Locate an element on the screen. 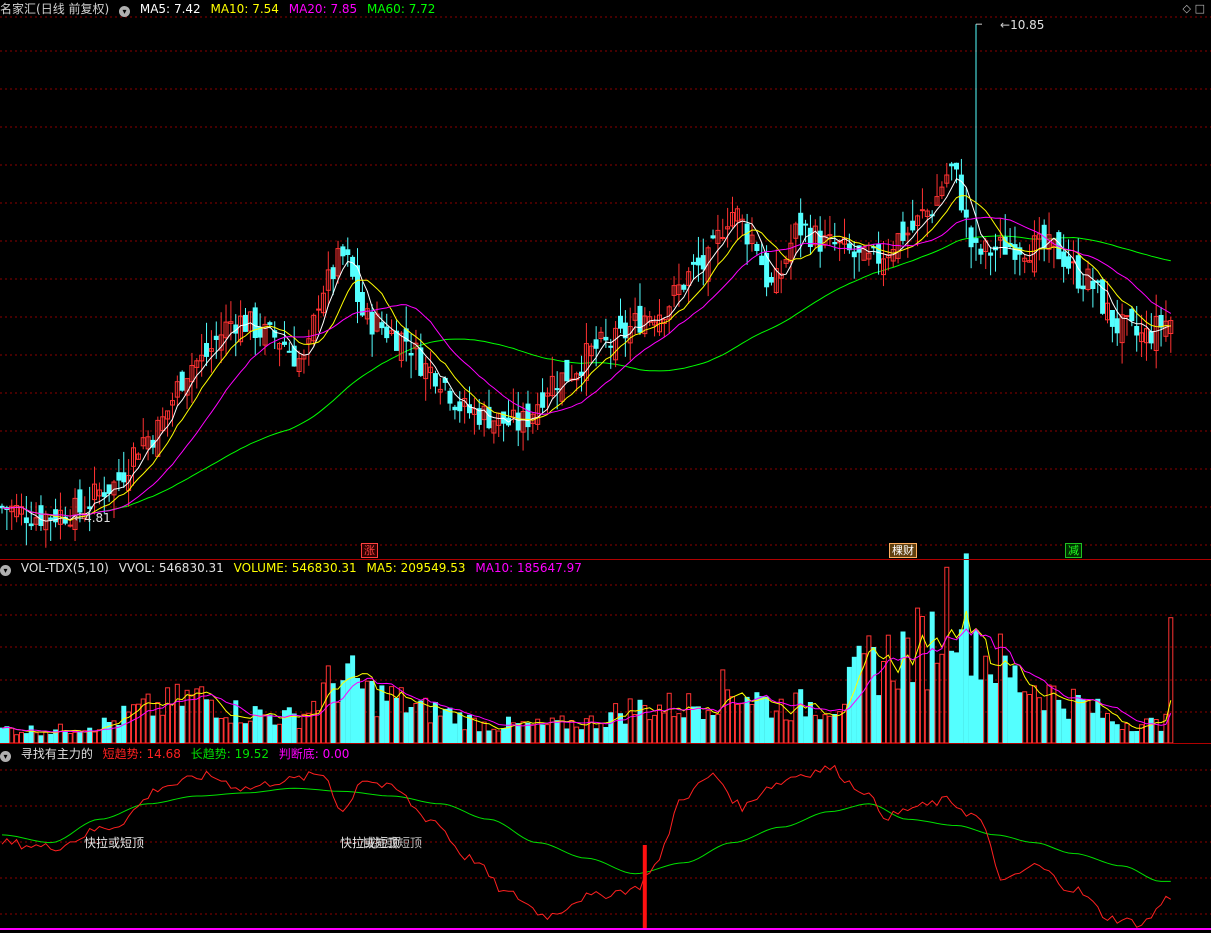  indicator-name: 寻找有主力的 is located at coordinates (56, 754).